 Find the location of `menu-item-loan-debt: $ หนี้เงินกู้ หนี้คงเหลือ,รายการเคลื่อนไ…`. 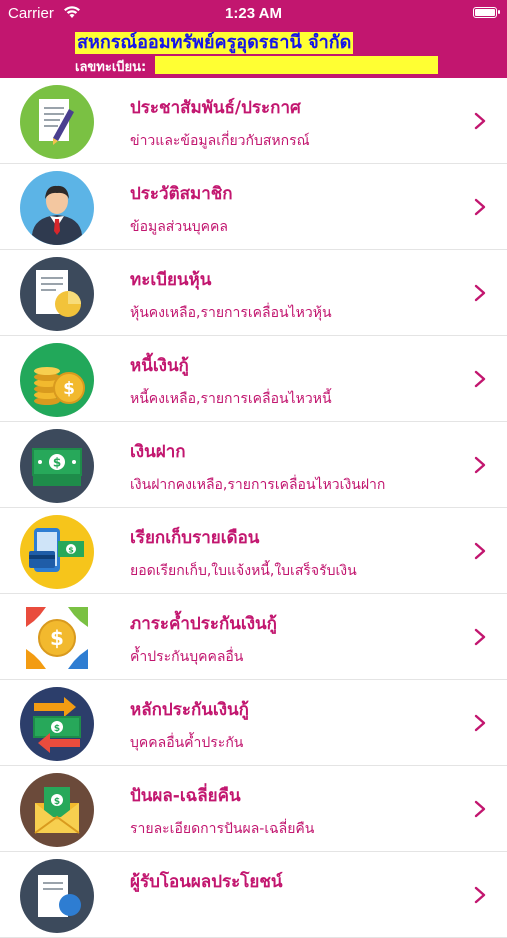

menu-item-loan-debt: $ หนี้เงินกู้ หนี้คงเหลือ,รายการเคลื่อนไ… is located at coordinates (253, 379).